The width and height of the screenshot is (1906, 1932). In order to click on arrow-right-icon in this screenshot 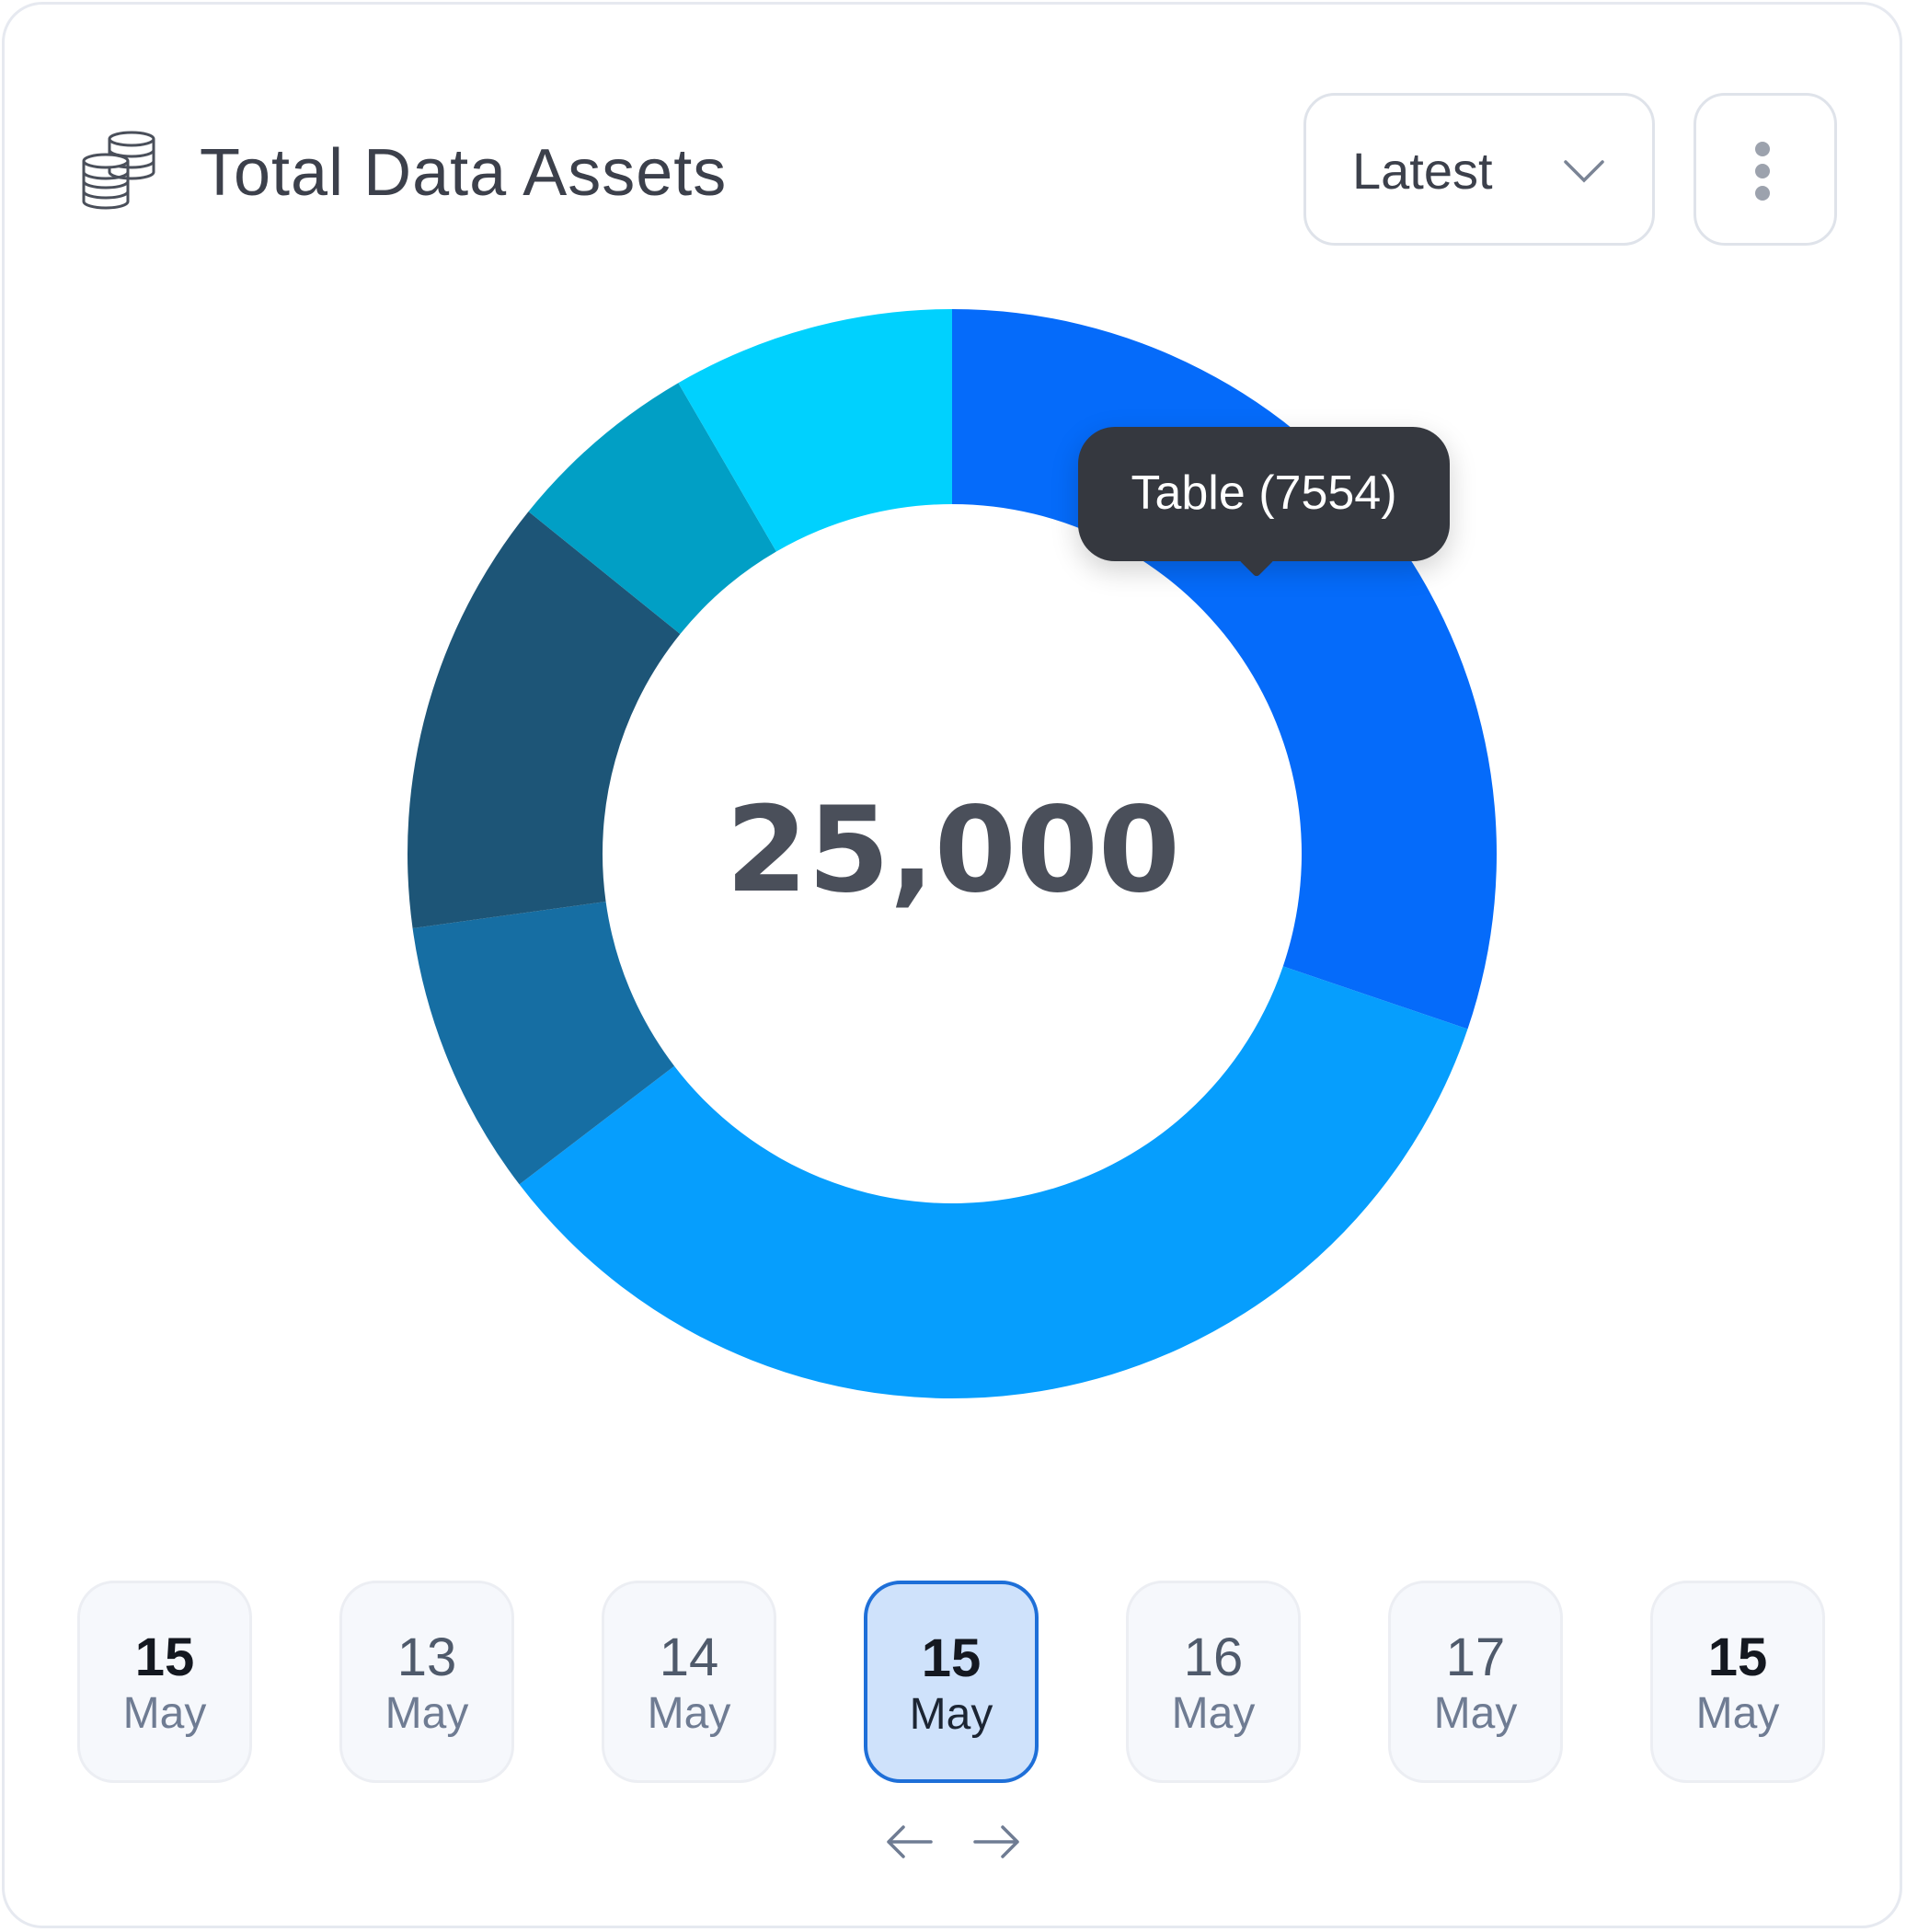, I will do `click(997, 1842)`.